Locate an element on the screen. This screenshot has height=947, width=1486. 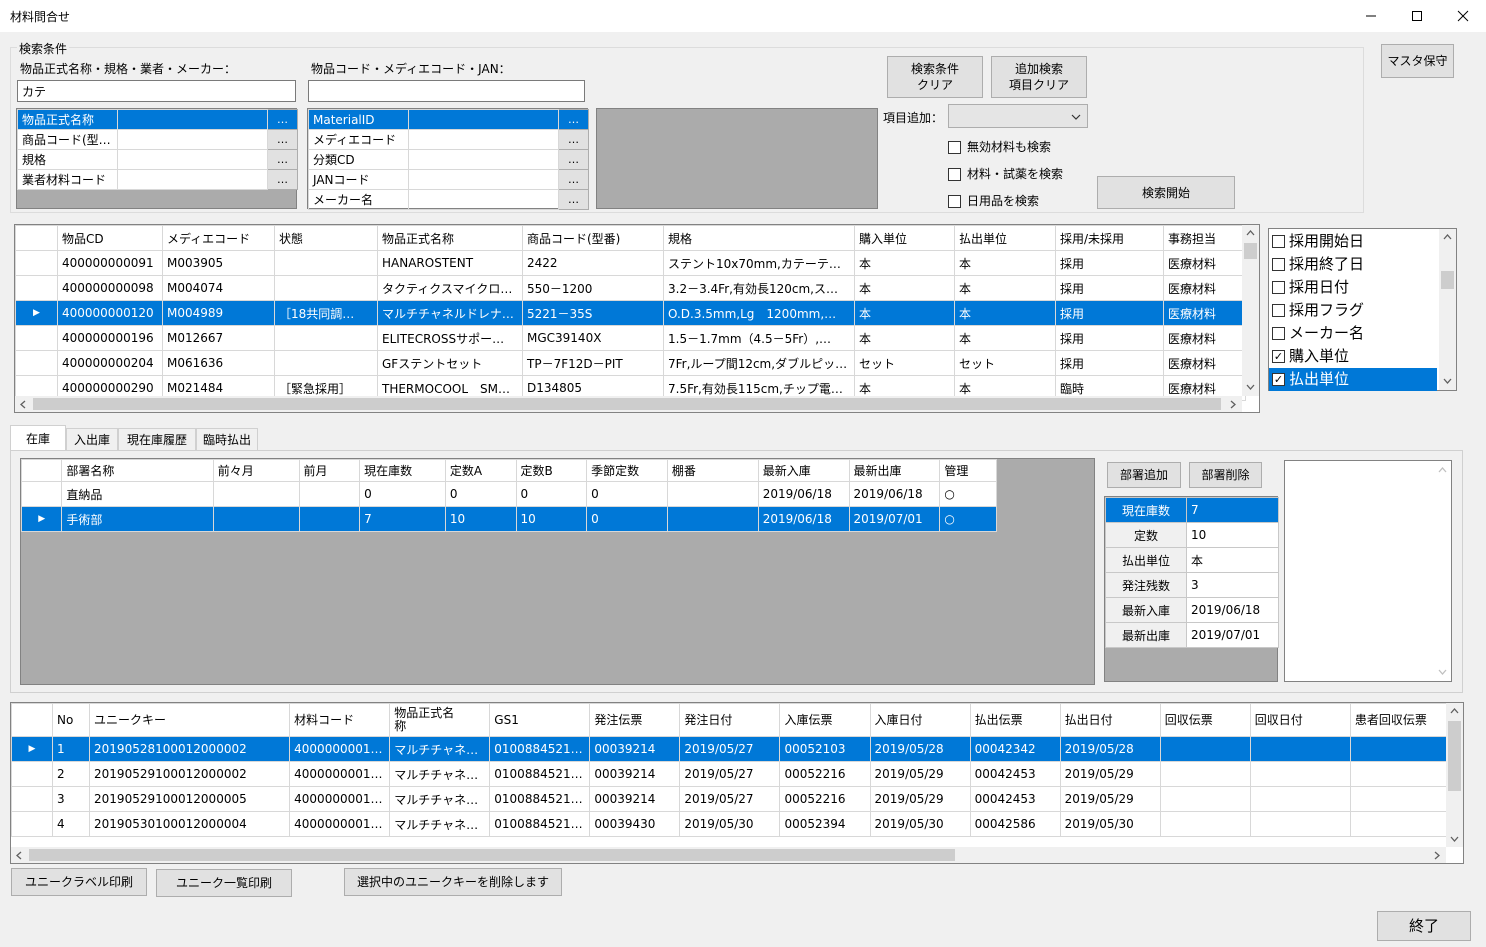
col-header: 発注日付 is located at coordinates (730, 720).